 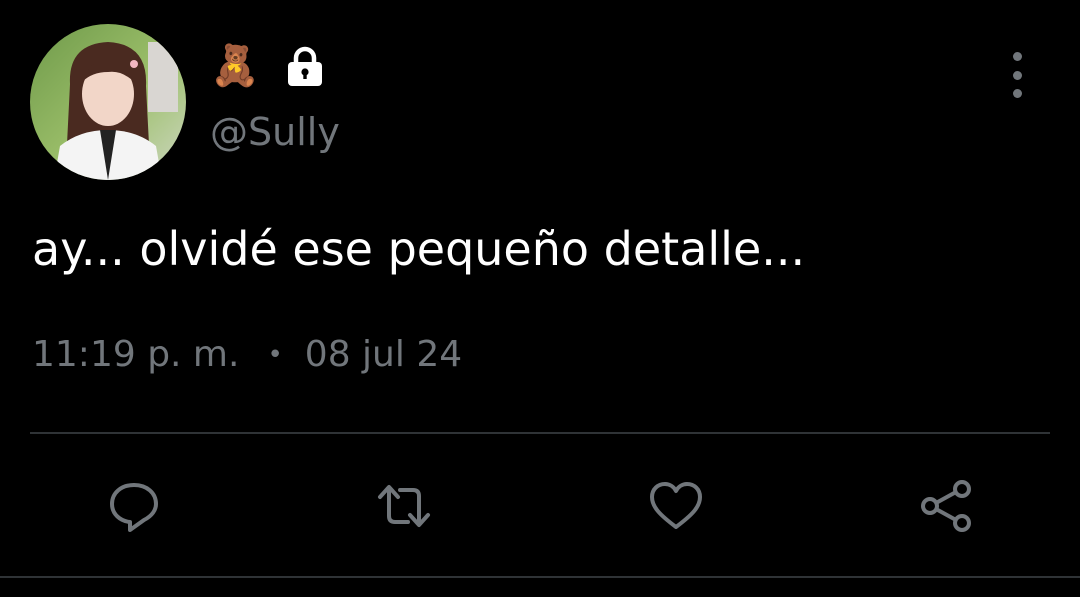 I want to click on share-icon, so click(x=946, y=506).